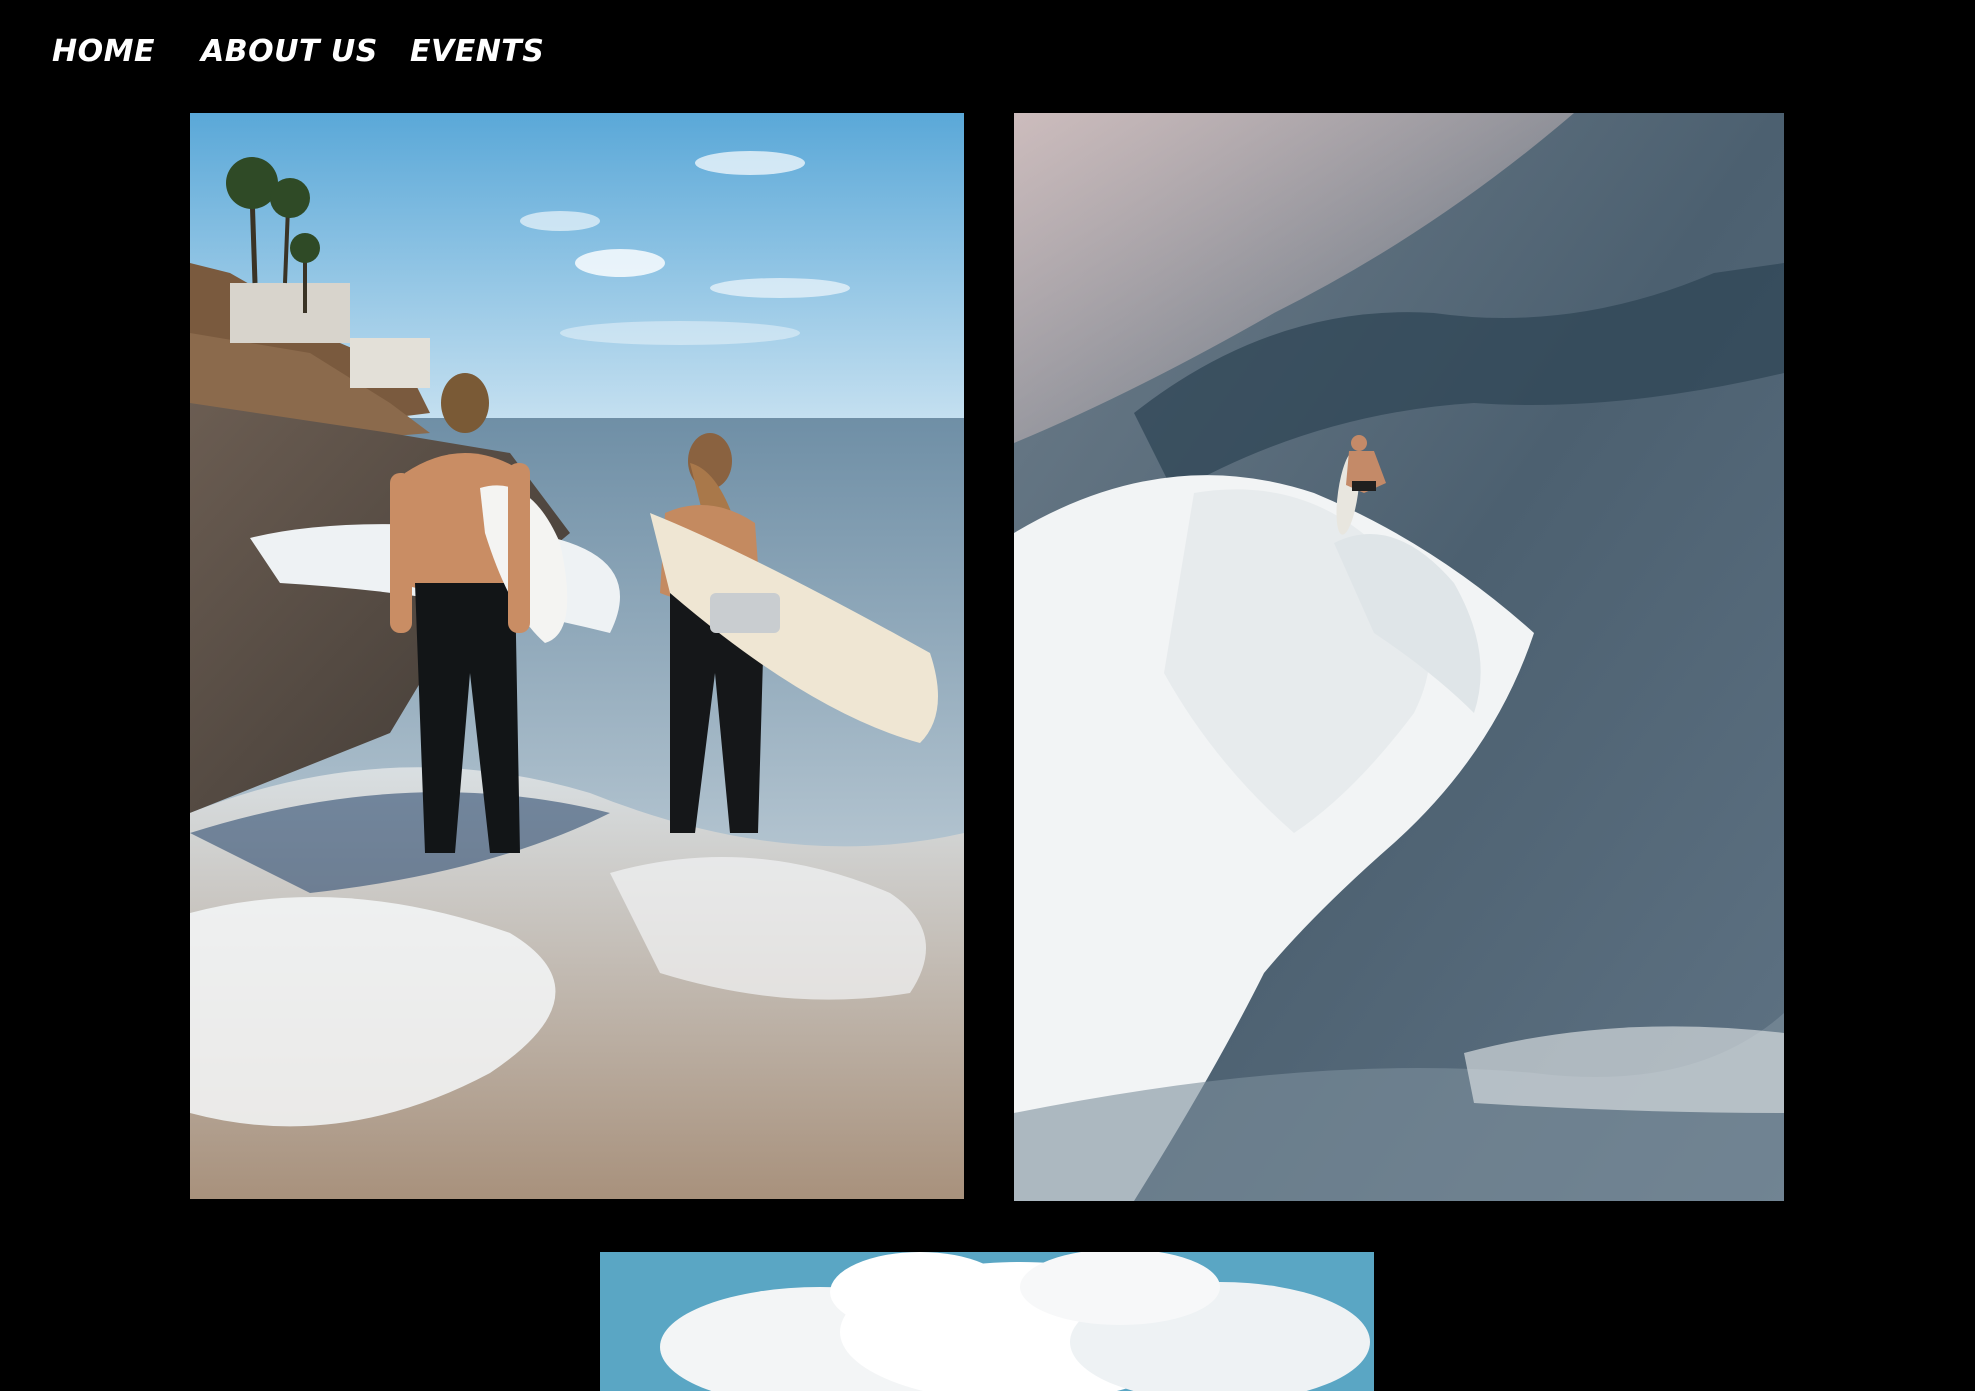  What do you see at coordinates (103, 51) in the screenshot?
I see `nav-home-link: HOME` at bounding box center [103, 51].